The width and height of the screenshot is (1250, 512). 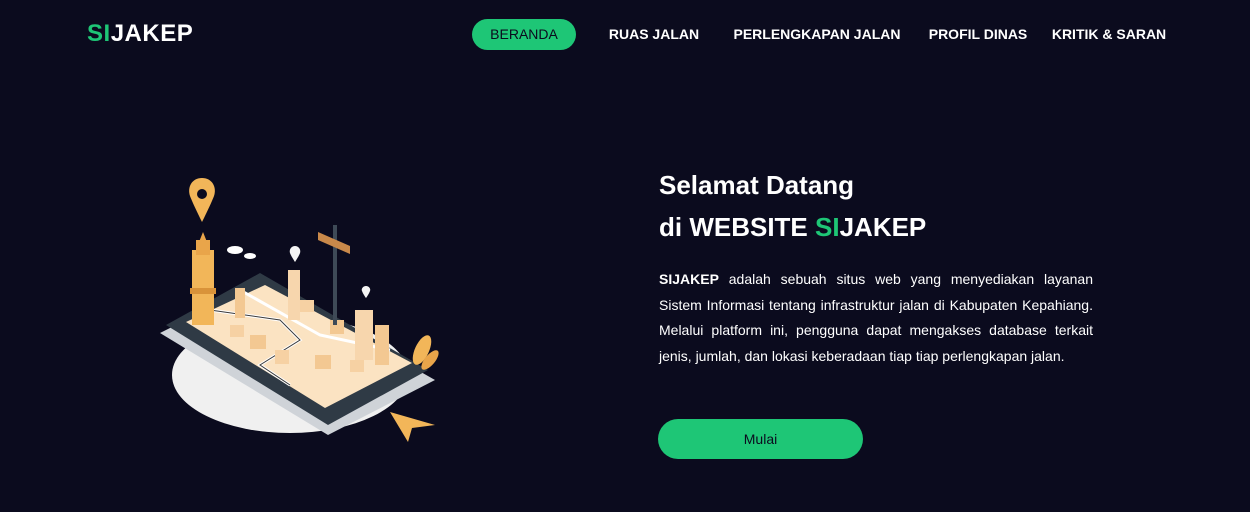 I want to click on nav-item-ruas-jalan: RUAS JALAN, so click(x=654, y=34).